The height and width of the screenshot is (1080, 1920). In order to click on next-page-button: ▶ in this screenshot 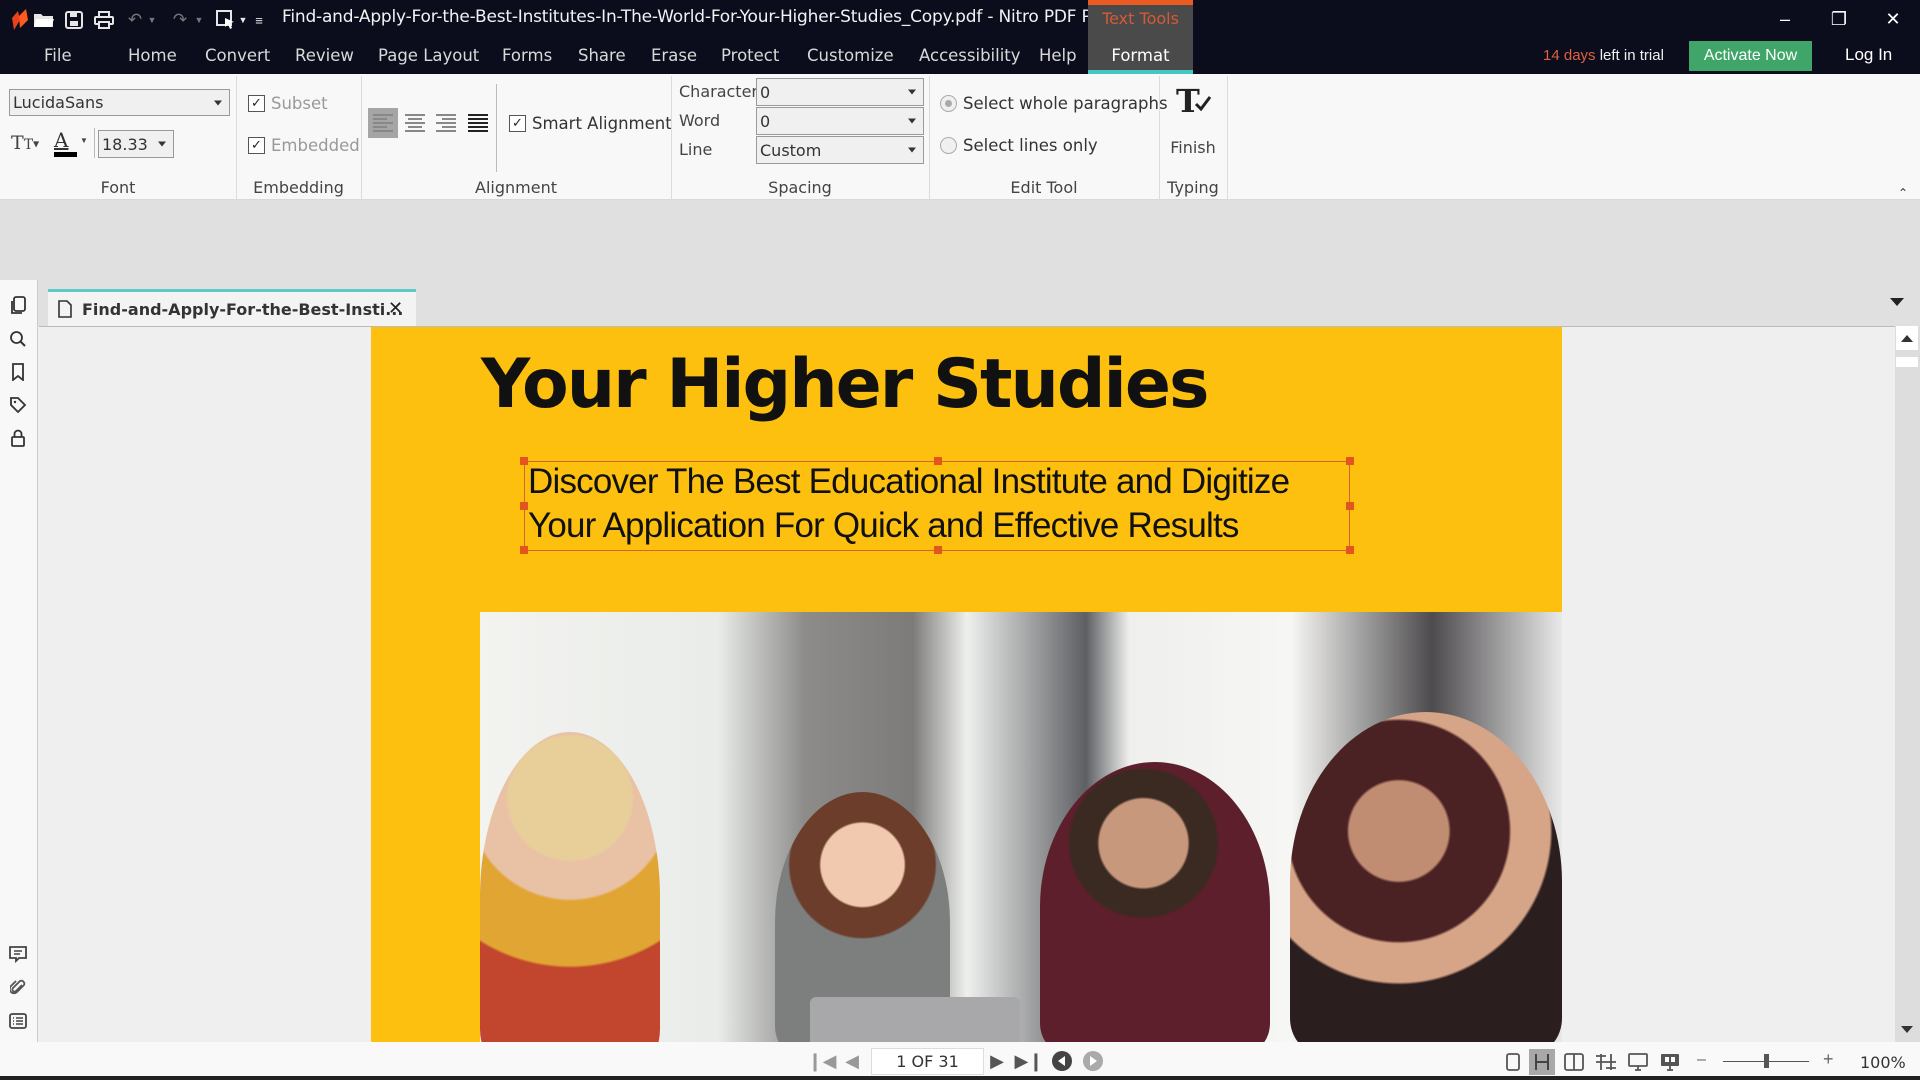, I will do `click(997, 1061)`.